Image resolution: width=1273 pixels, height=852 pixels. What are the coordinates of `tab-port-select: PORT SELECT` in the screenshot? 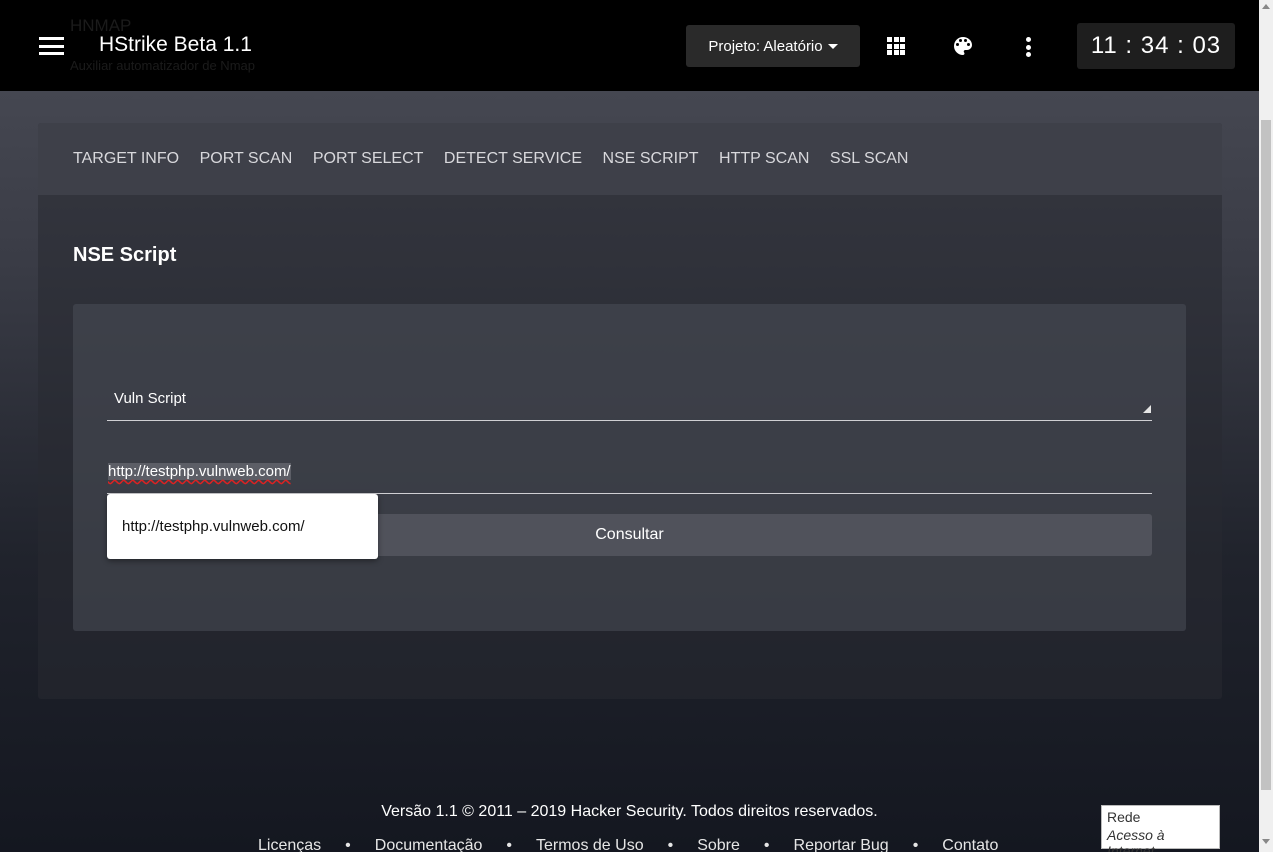 It's located at (368, 159).